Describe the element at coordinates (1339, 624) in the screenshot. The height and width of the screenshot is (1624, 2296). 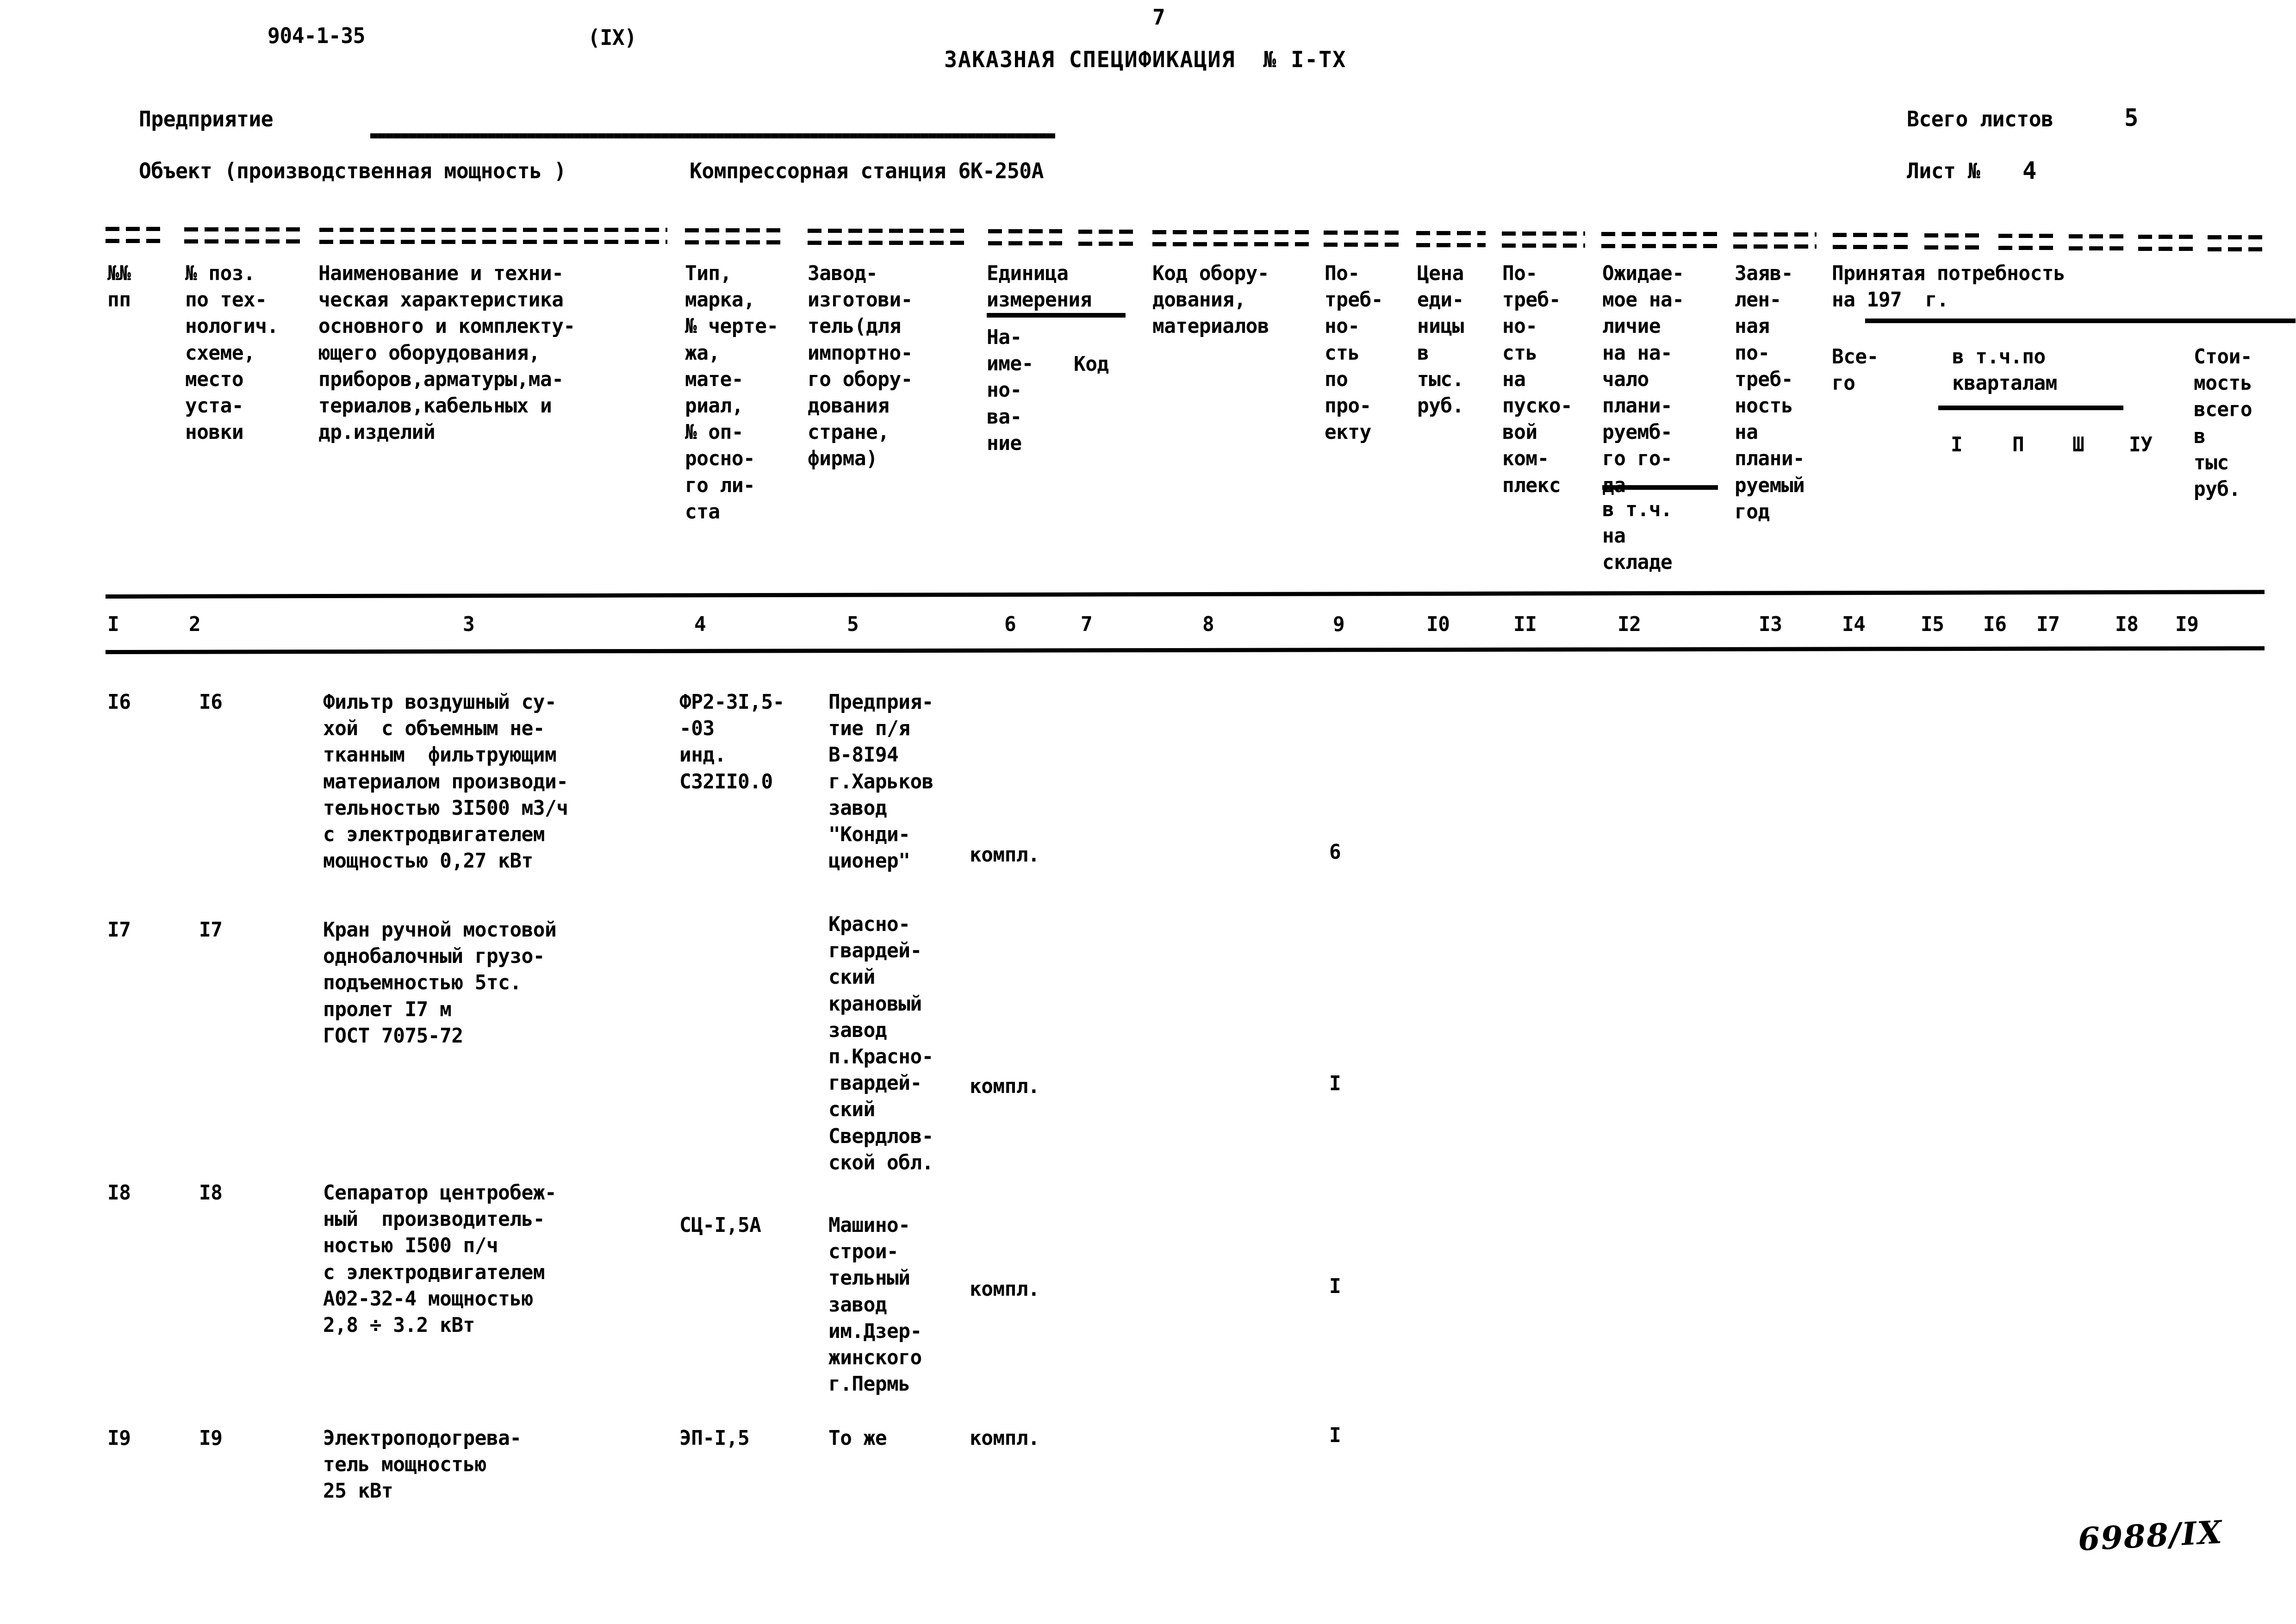
I see `column-number-9: 9` at that location.